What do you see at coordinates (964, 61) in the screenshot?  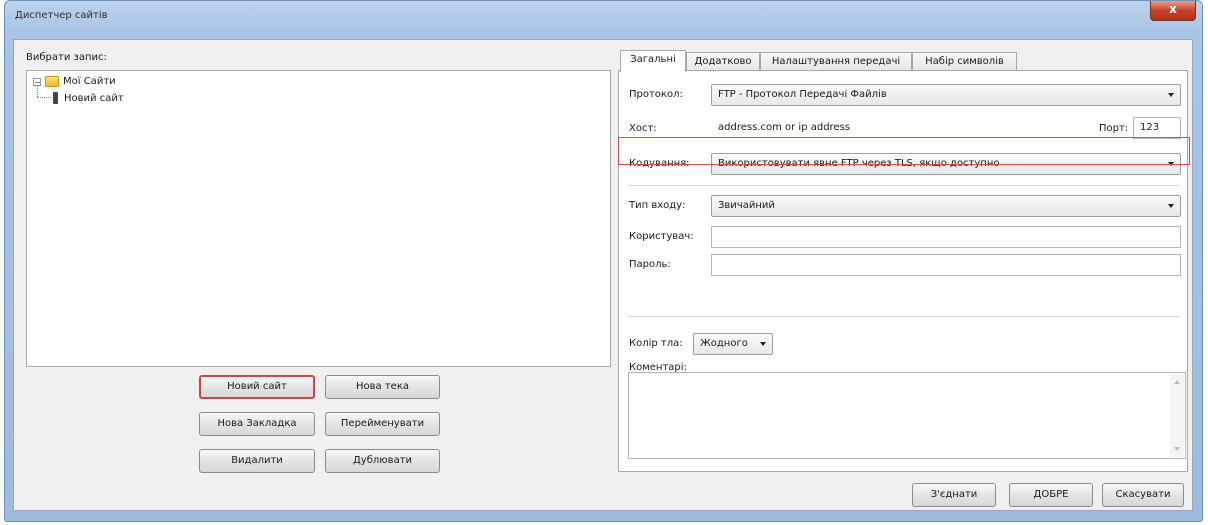 I see `tab-charset: Набір символів` at bounding box center [964, 61].